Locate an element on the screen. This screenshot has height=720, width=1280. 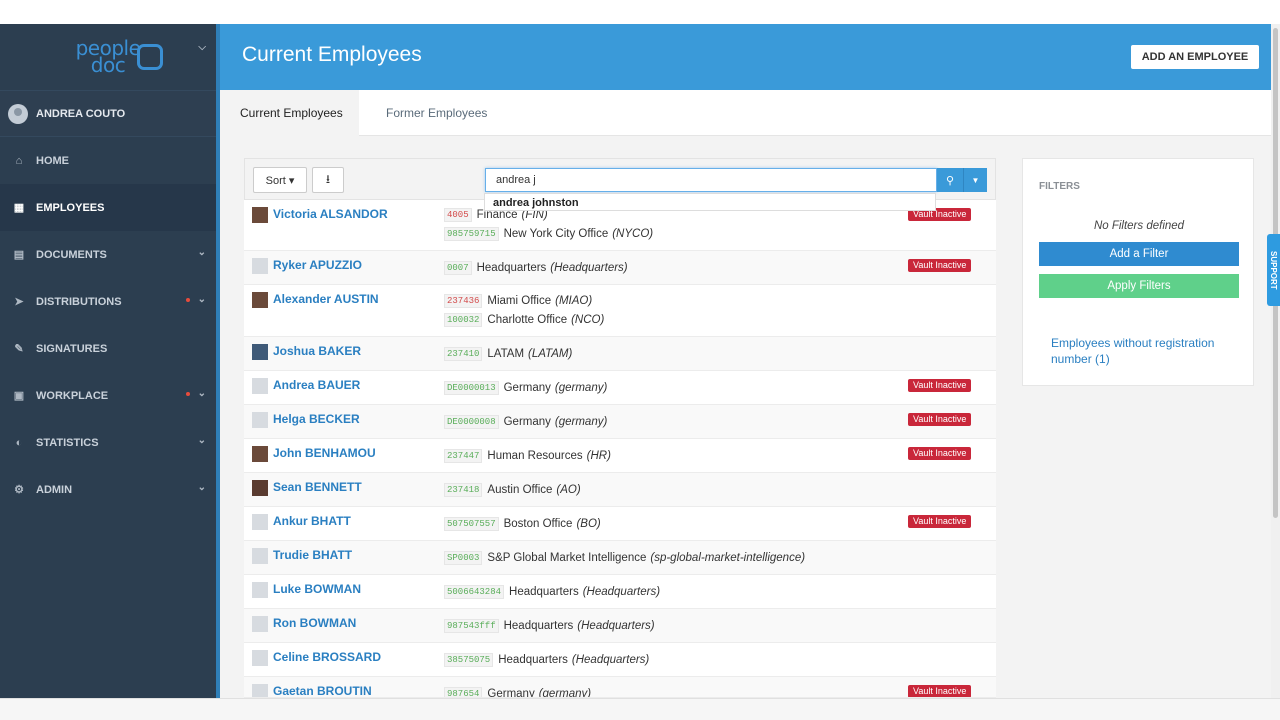
site-line: 237410 LATAM (LATAM) is located at coordinates (508, 354).